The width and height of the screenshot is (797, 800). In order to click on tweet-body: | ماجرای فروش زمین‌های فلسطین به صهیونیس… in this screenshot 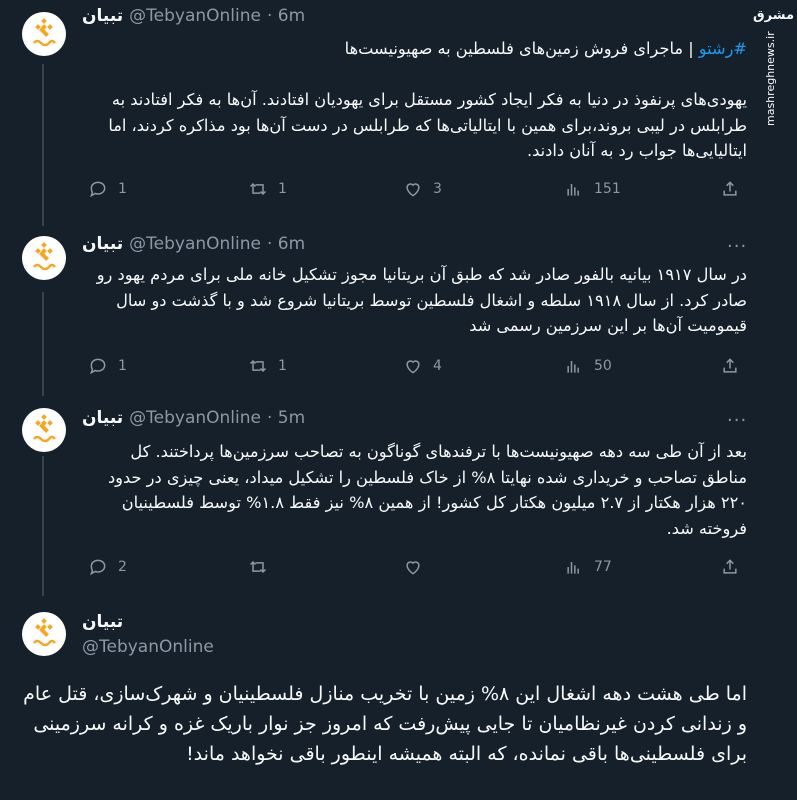, I will do `click(427, 100)`.